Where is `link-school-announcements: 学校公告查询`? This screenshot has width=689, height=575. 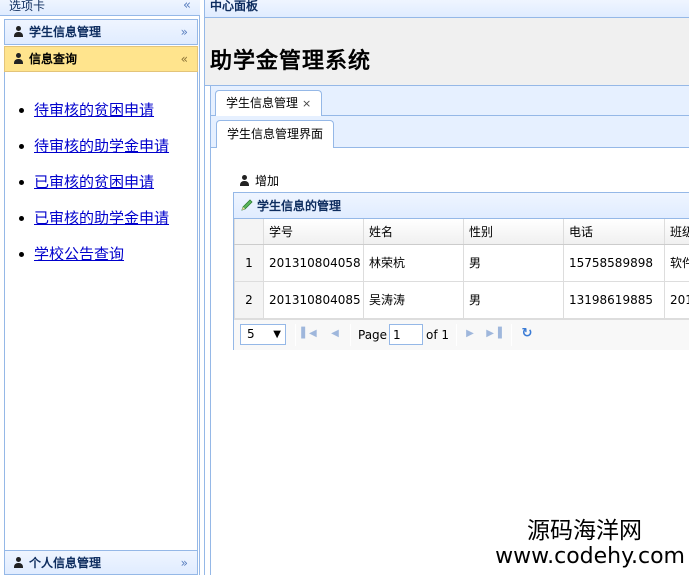 link-school-announcements: 学校公告查询 is located at coordinates (79, 254).